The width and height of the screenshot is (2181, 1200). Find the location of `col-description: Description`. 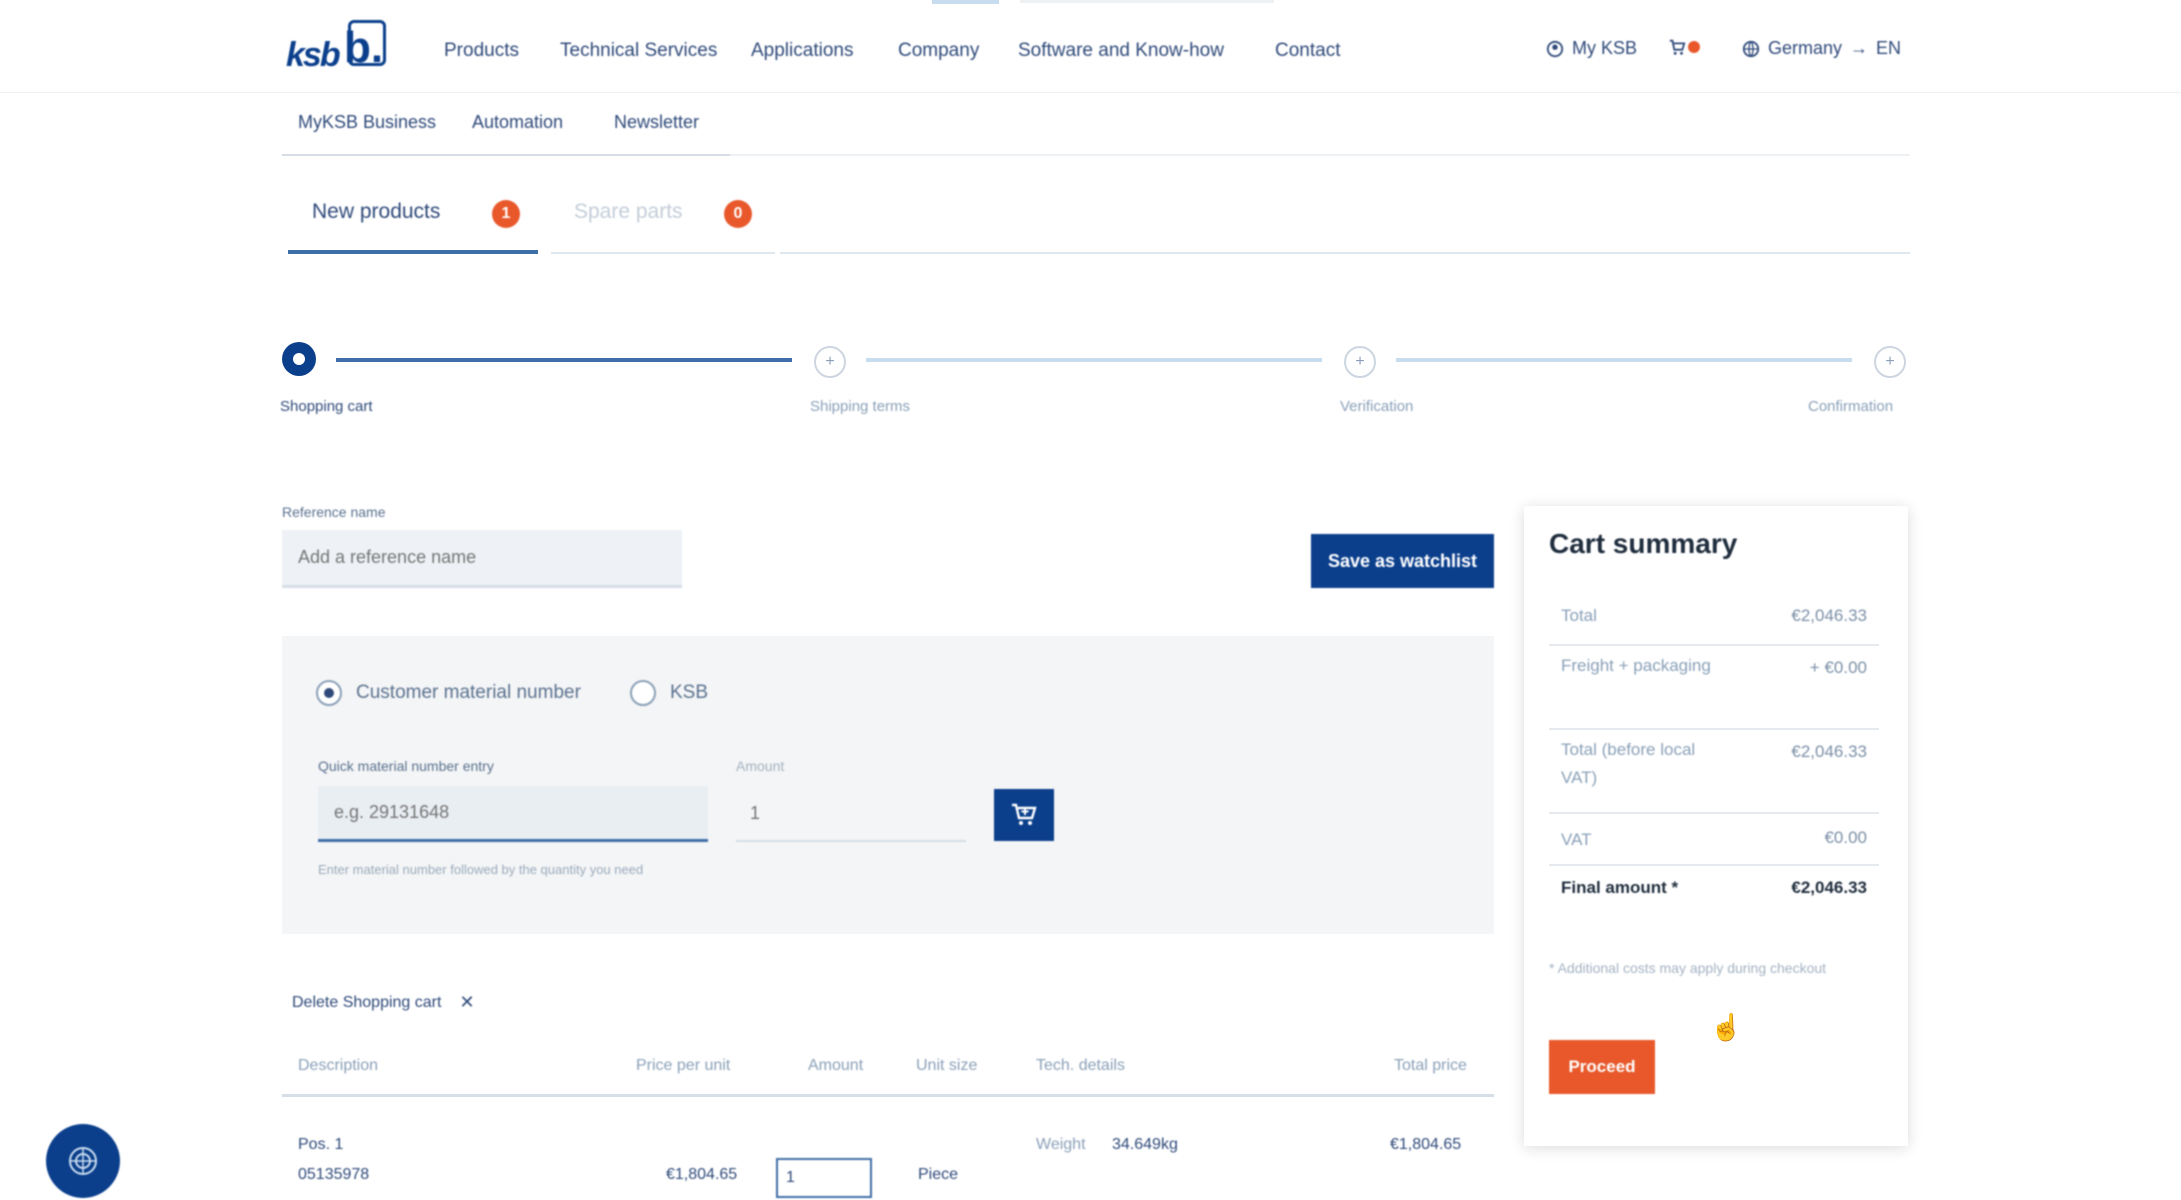

col-description: Description is located at coordinates (338, 1065).